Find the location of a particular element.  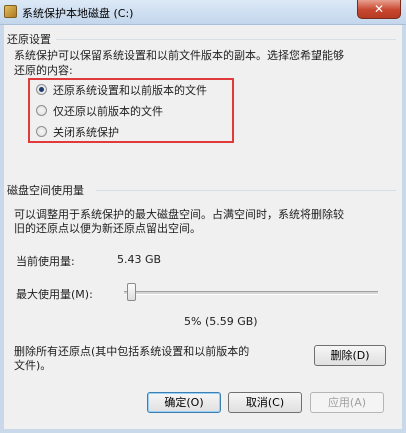

restore-description-line1: 系统保护可以保留系统设置和以前文件版本的副本。选择您希望能够 is located at coordinates (179, 55).